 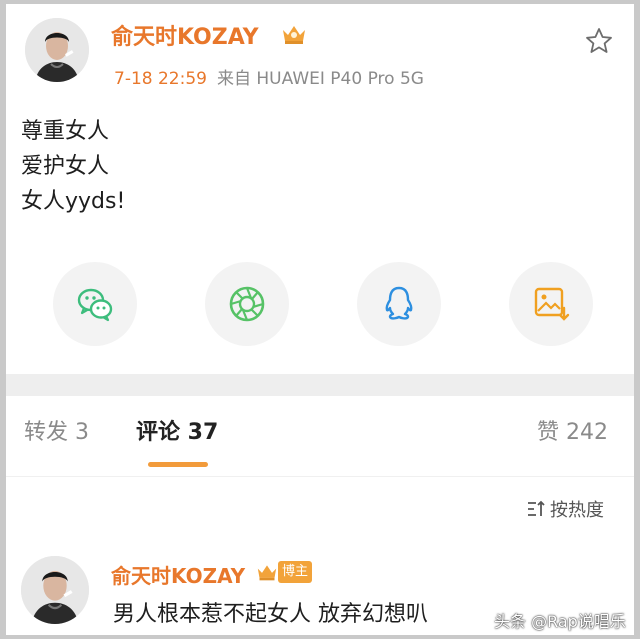 I want to click on section-divider, so click(x=320, y=385).